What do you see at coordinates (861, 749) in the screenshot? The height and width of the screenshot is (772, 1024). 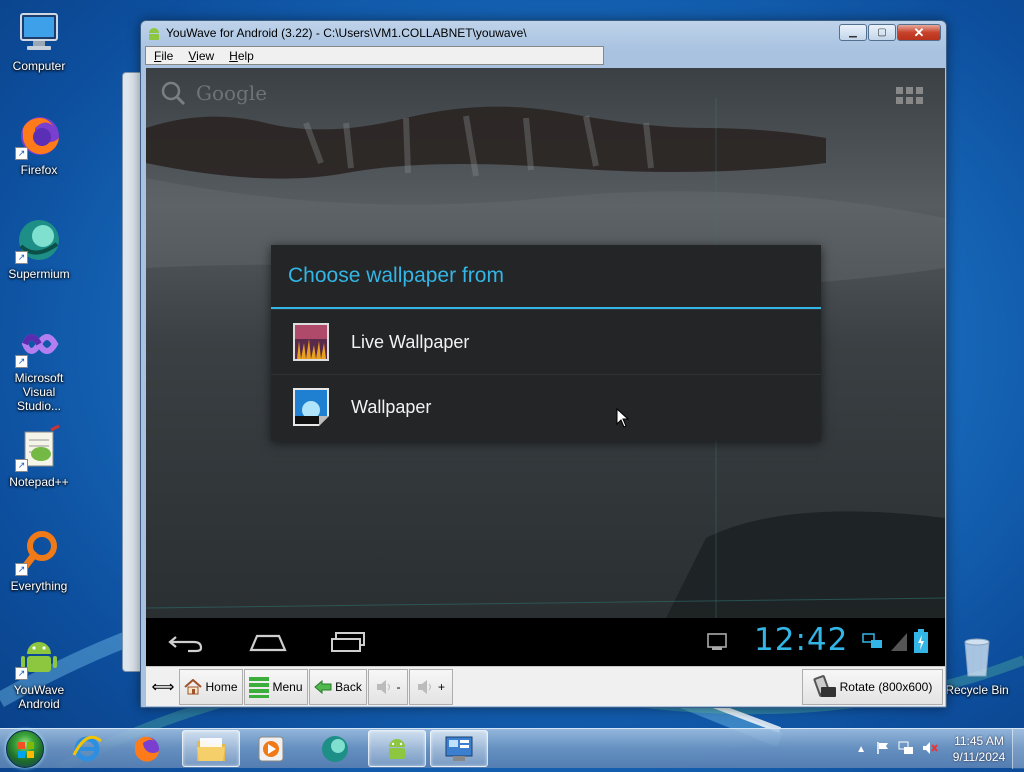 I see `show-hidden-icons-button: ▲` at bounding box center [861, 749].